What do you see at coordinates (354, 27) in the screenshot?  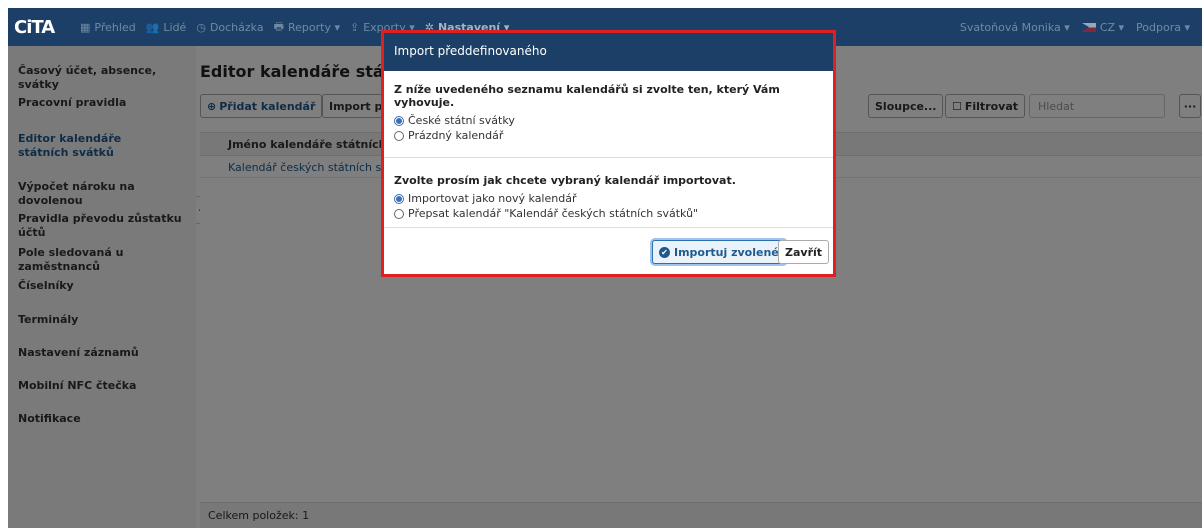 I see `export-icon: ⇪` at bounding box center [354, 27].